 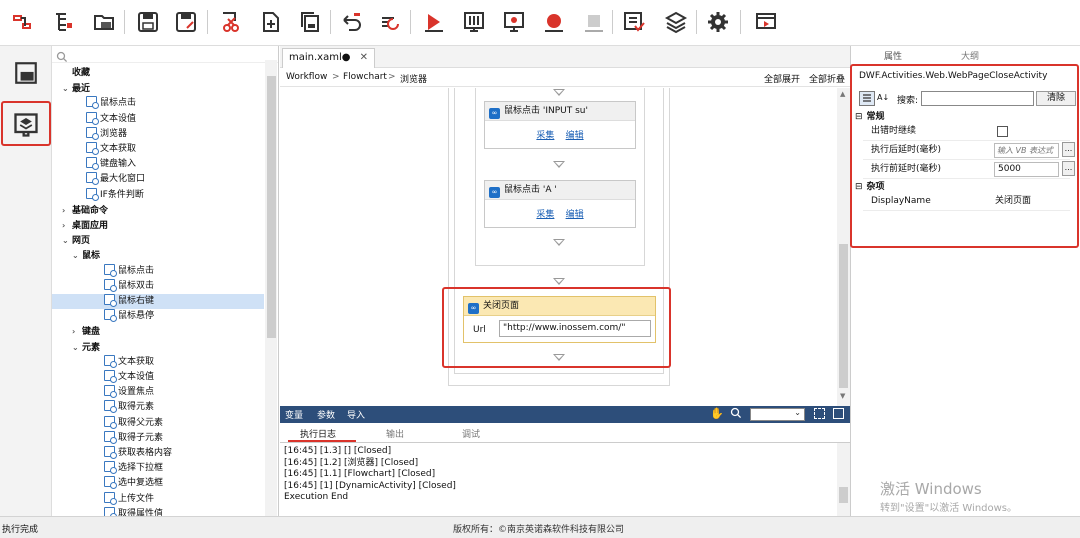 I want to click on monitor-icon, so click(x=514, y=22).